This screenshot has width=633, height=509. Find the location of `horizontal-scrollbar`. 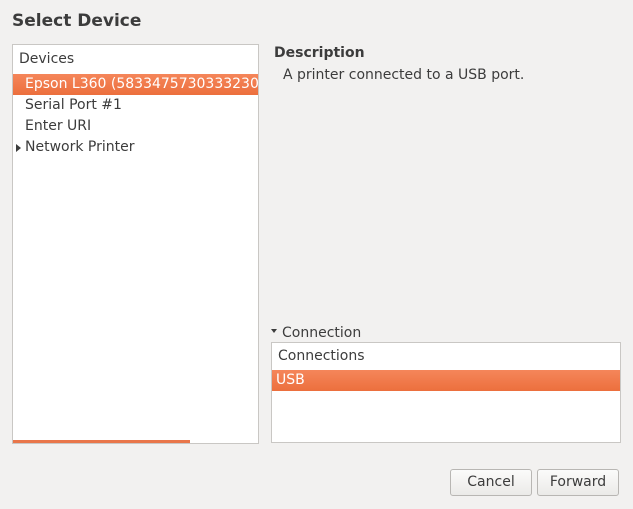

horizontal-scrollbar is located at coordinates (101, 441).